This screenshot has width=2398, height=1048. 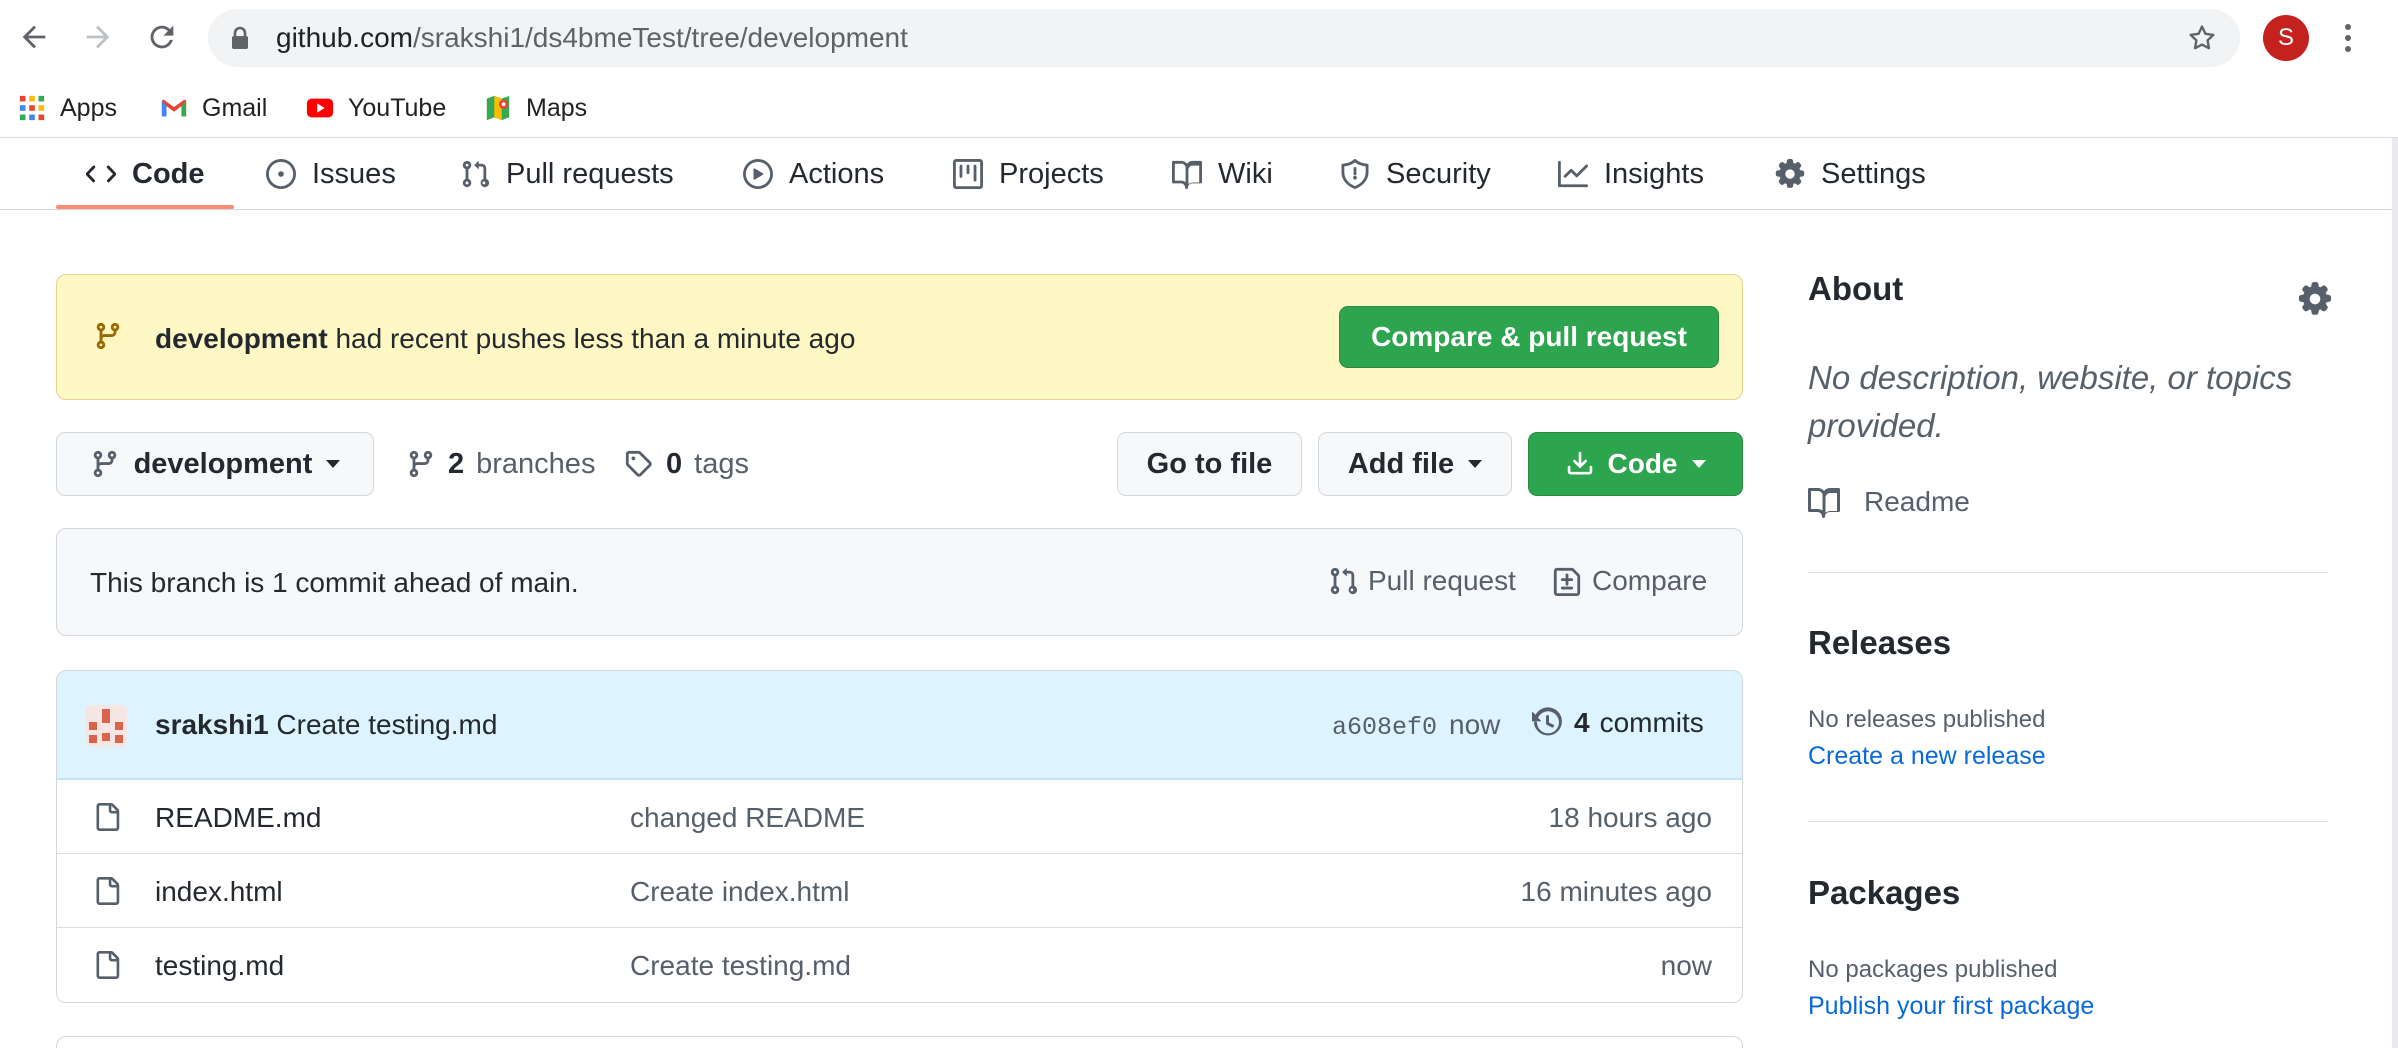 What do you see at coordinates (162, 37) in the screenshot?
I see `reload-button` at bounding box center [162, 37].